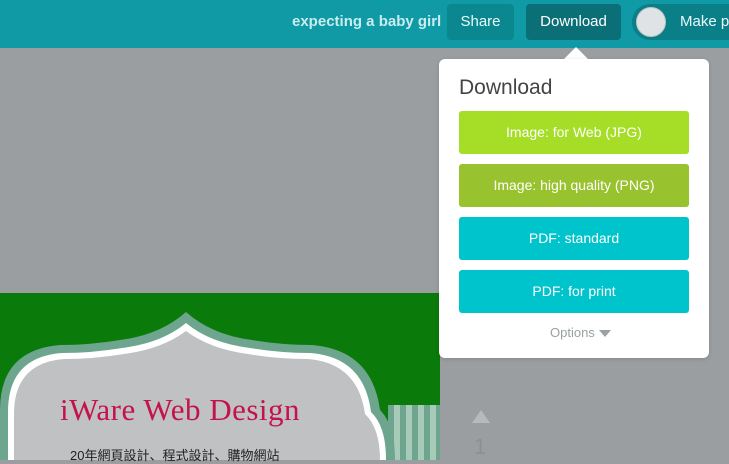  What do you see at coordinates (651, 22) in the screenshot?
I see `toggle-knob` at bounding box center [651, 22].